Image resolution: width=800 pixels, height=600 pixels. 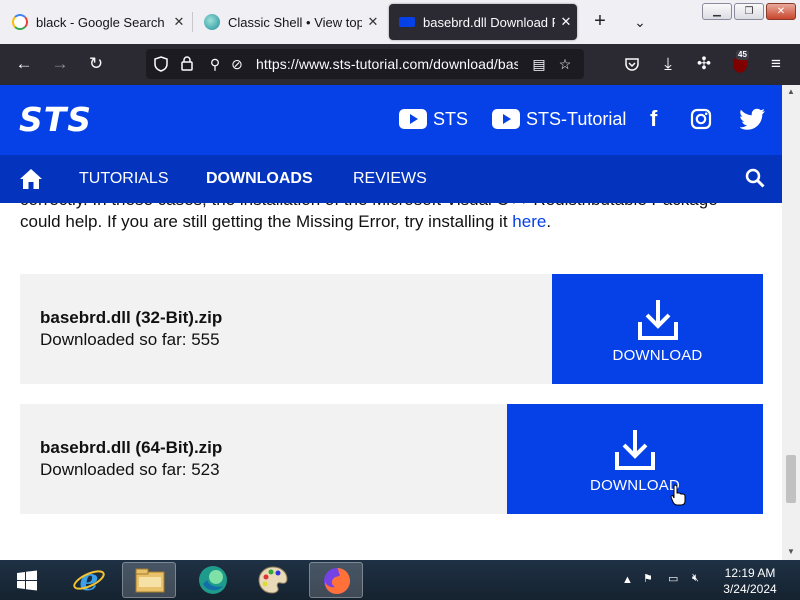 I want to click on internet-explorer-icon: e, so click(x=89, y=580).